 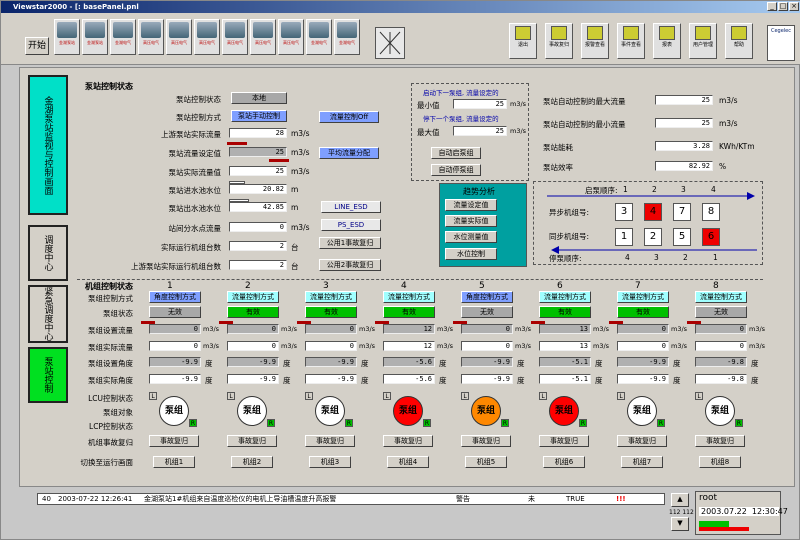 I want to click on public1-reset-button: 公用1事故复归, so click(x=350, y=243).